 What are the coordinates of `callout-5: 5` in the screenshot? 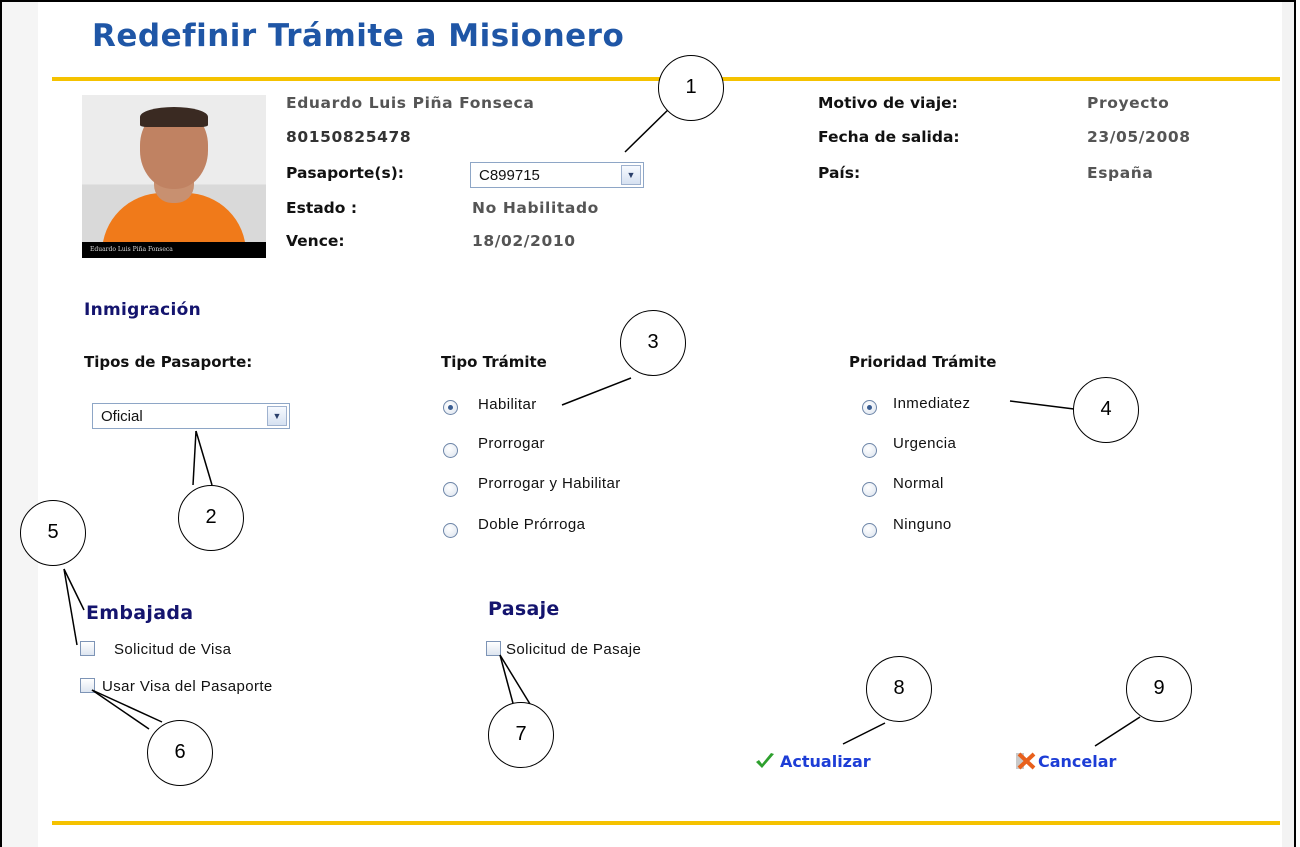 It's located at (53, 533).